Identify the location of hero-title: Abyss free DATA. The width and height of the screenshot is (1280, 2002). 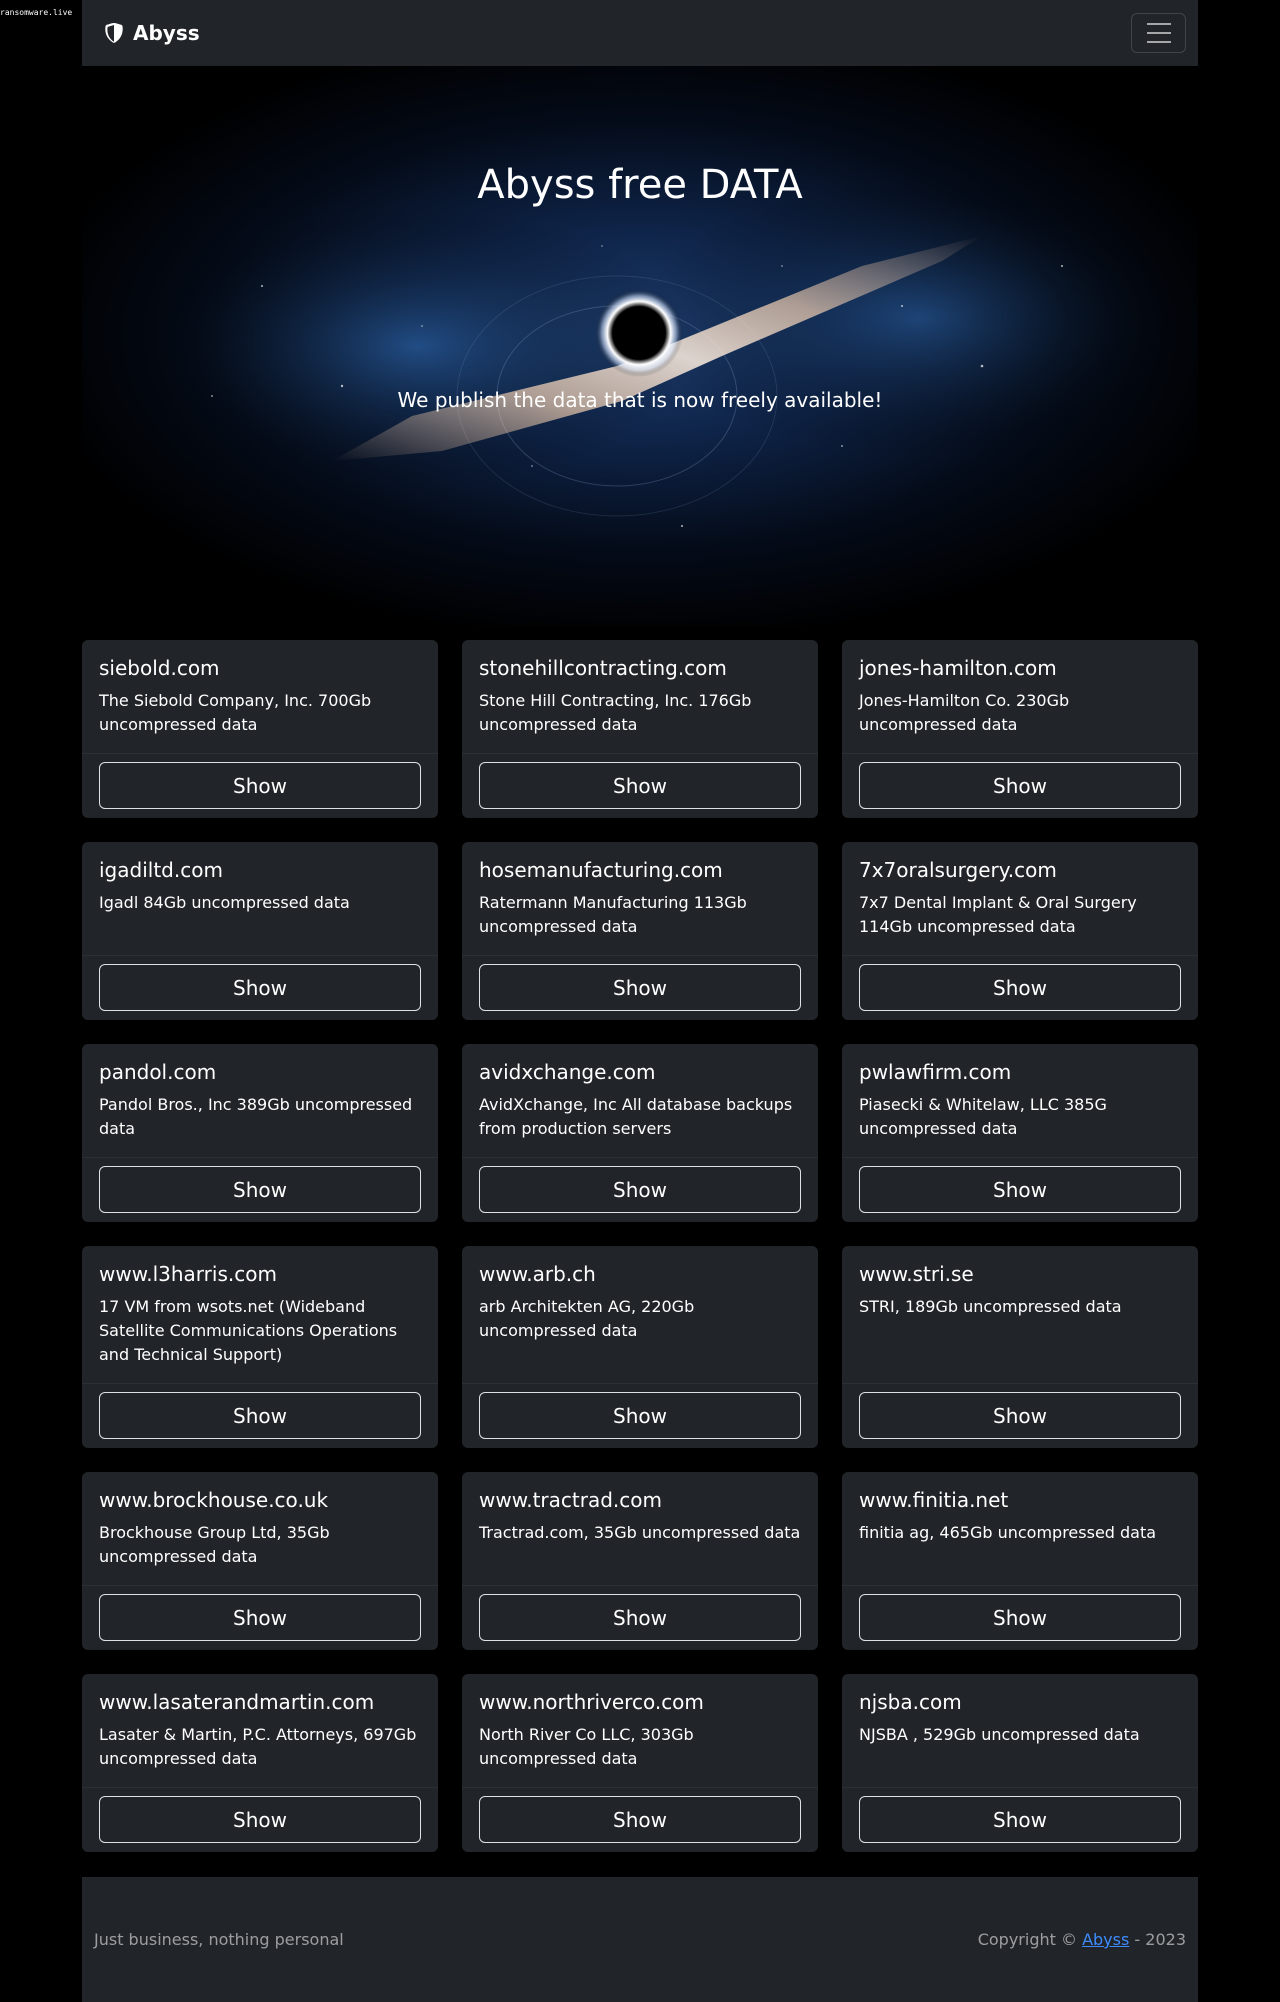
(640, 185).